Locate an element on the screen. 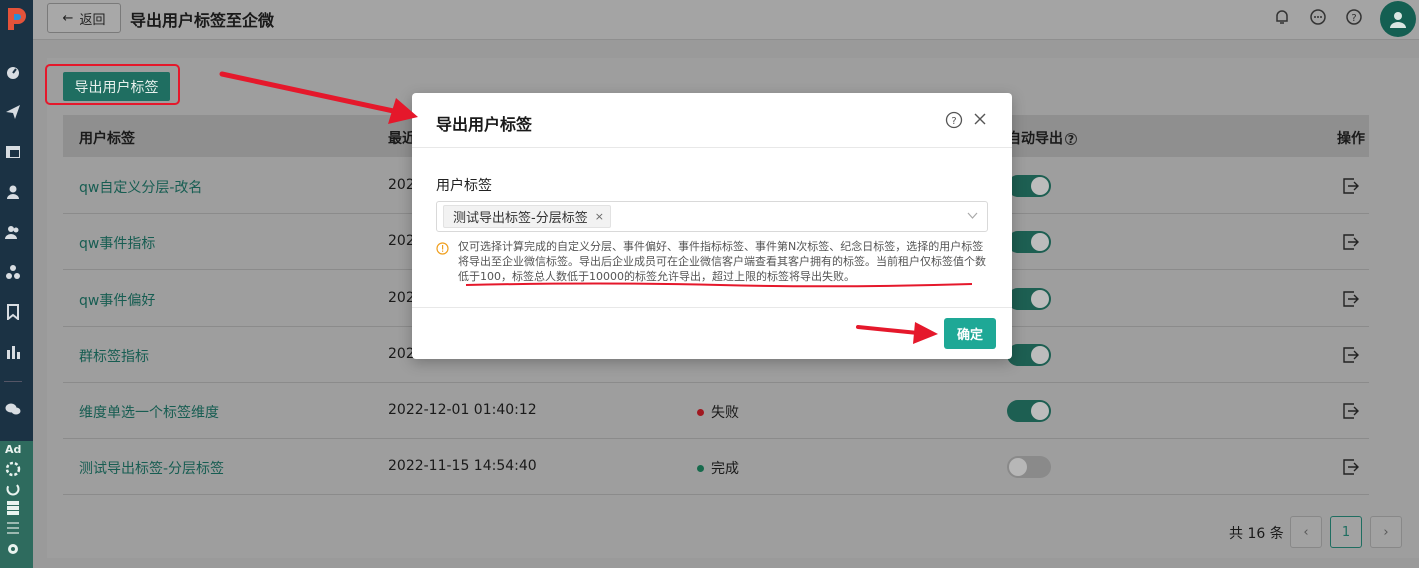 This screenshot has height=568, width=1419. page-title: 导出用户标签至企微 is located at coordinates (202, 20).